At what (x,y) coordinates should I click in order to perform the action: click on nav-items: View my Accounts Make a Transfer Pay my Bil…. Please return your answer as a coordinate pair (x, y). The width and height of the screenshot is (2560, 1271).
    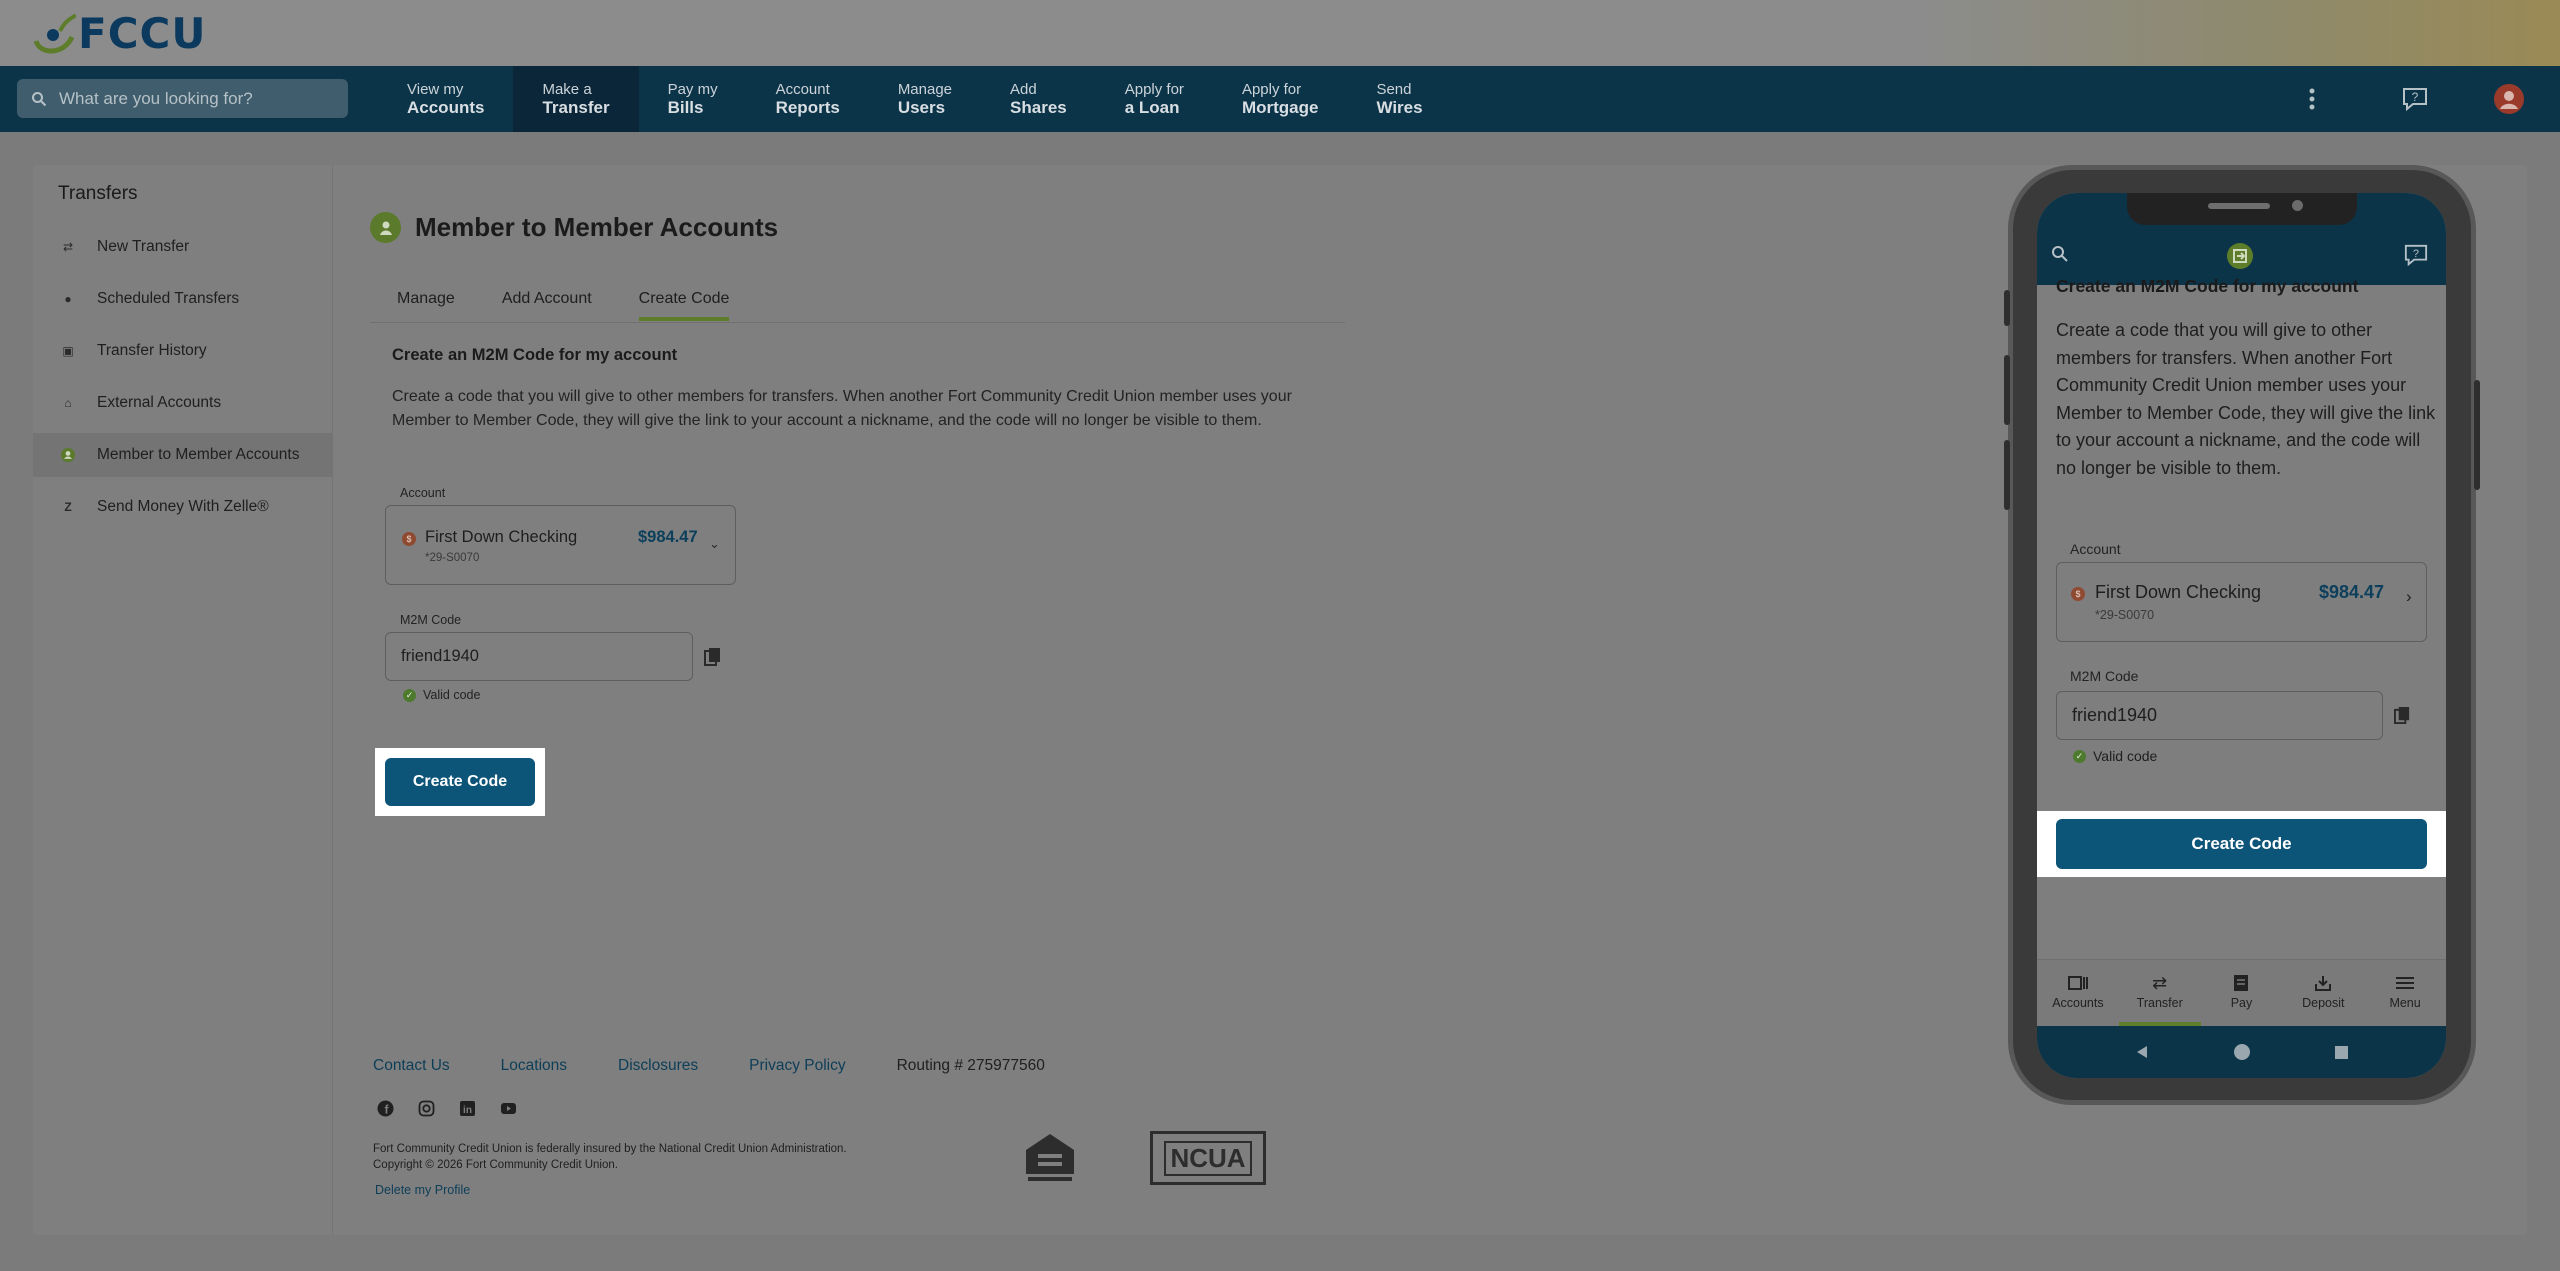
    Looking at the image, I should click on (915, 99).